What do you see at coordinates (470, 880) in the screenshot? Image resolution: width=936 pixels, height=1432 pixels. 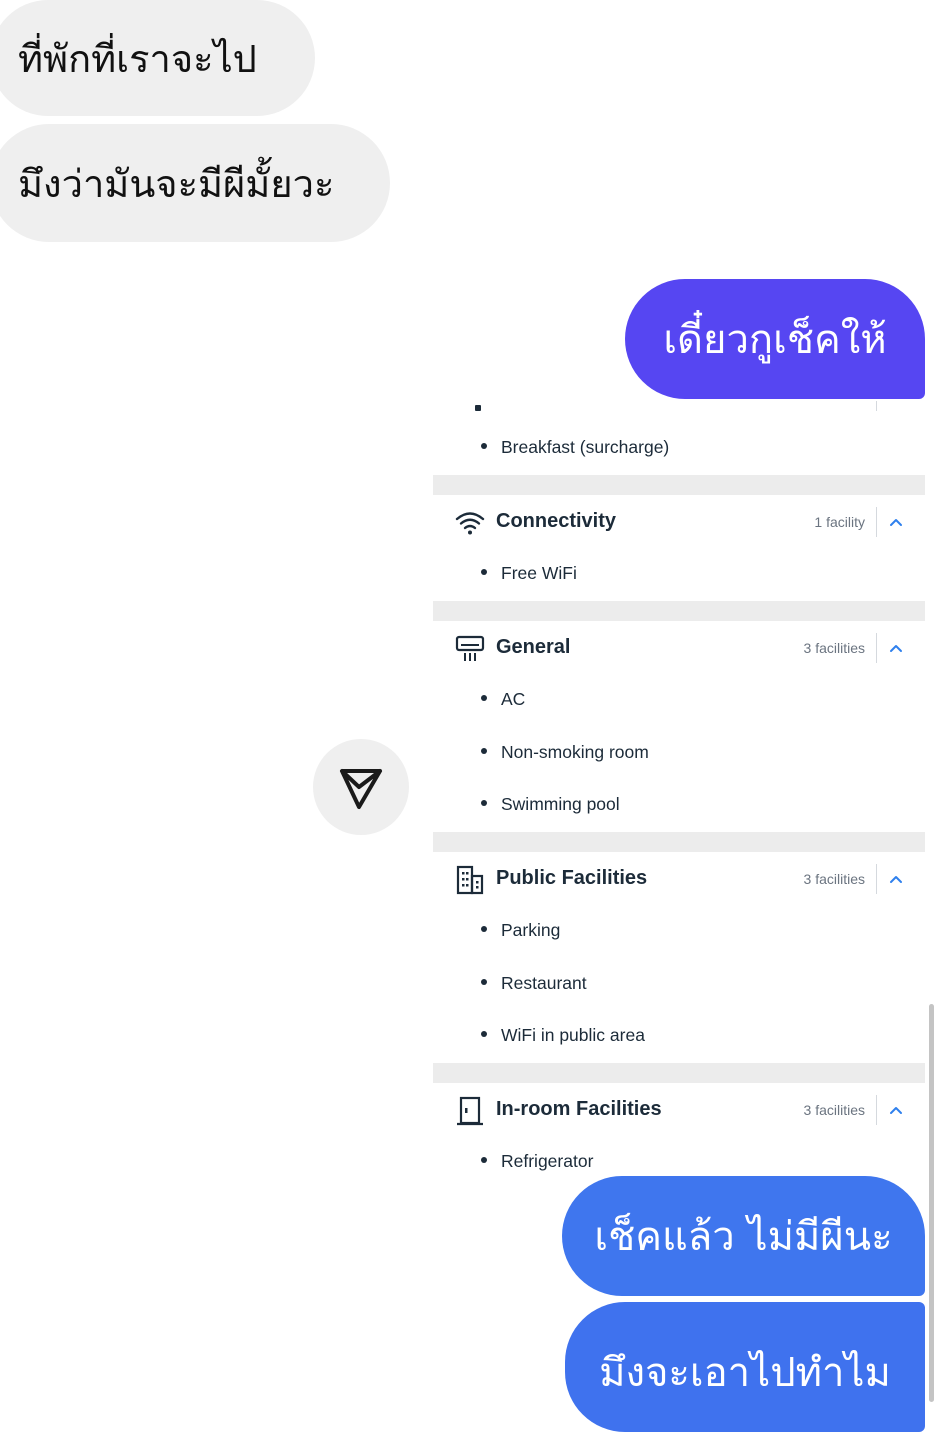 I see `building-icon` at bounding box center [470, 880].